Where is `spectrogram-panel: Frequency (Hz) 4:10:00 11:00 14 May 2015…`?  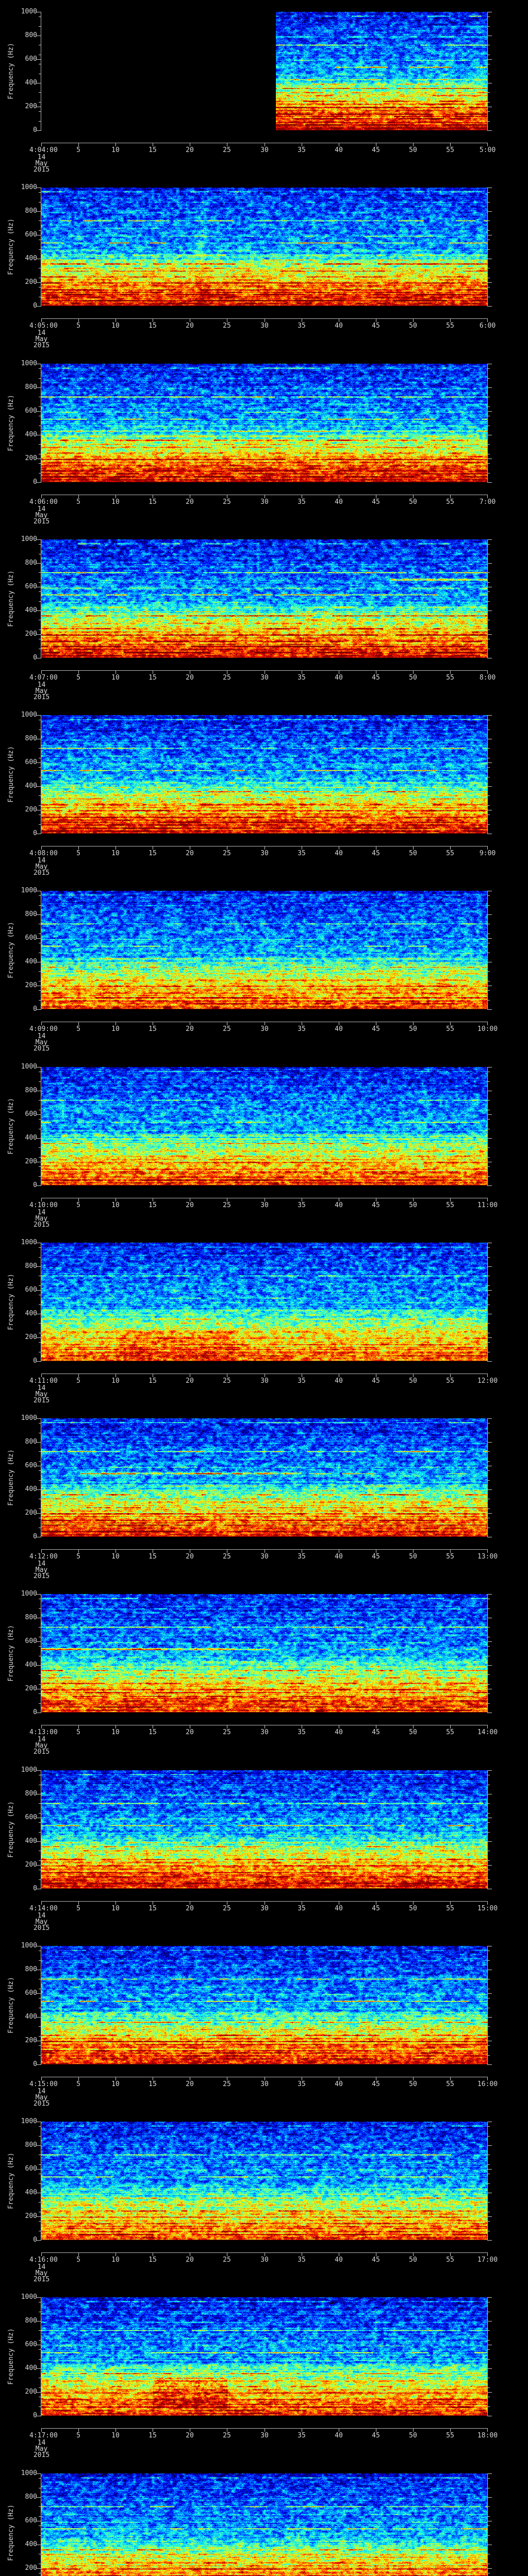
spectrogram-panel: Frequency (Hz) 4:10:00 11:00 14 May 2015… is located at coordinates (264, 1153).